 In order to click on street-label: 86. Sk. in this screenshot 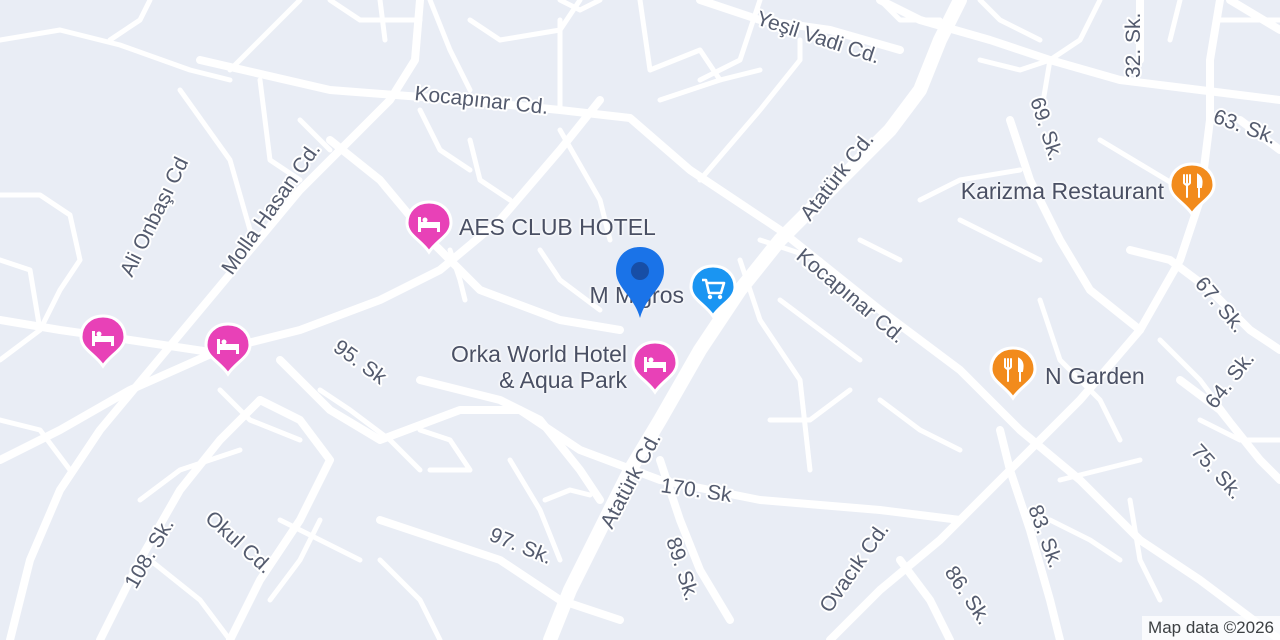, I will do `click(968, 595)`.